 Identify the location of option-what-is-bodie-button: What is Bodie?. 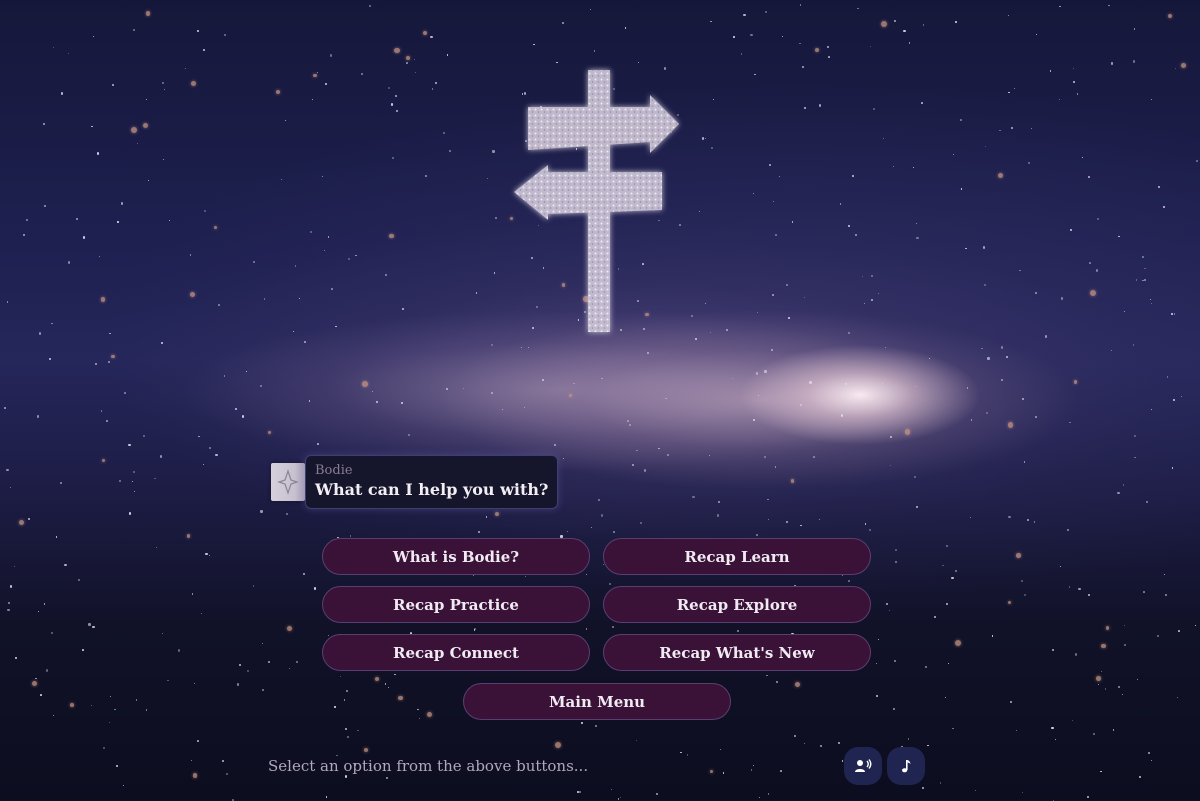
(456, 556).